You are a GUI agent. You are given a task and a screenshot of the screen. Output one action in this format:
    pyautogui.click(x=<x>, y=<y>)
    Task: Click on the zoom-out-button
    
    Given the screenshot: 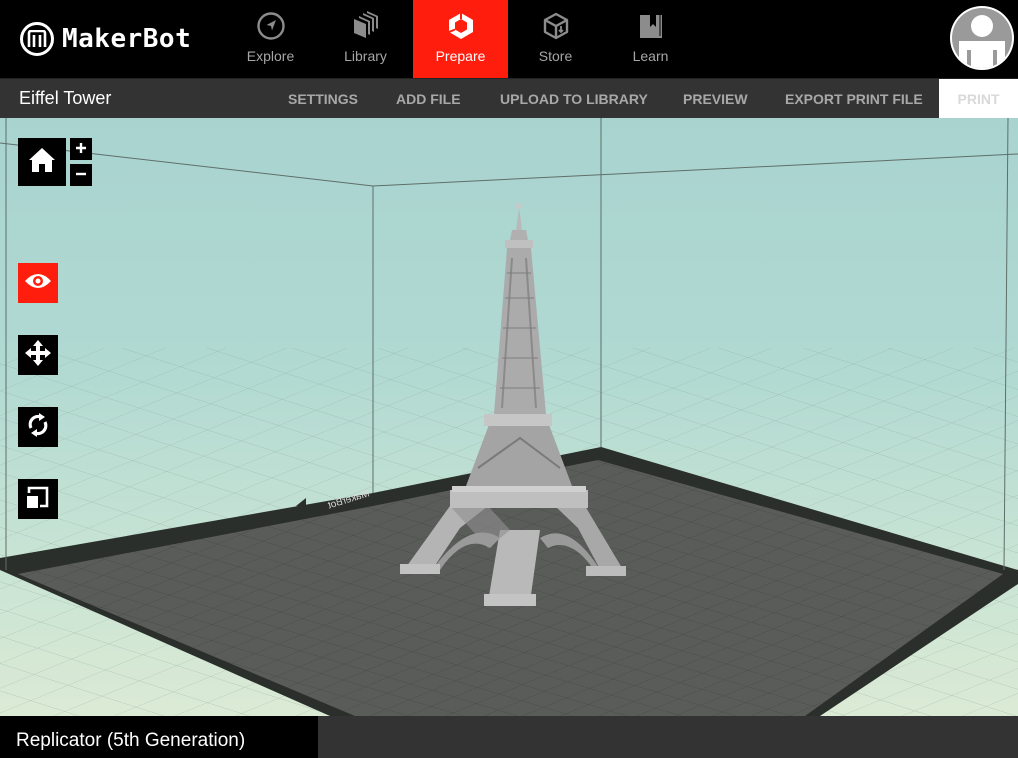 What is the action you would take?
    pyautogui.click(x=81, y=175)
    